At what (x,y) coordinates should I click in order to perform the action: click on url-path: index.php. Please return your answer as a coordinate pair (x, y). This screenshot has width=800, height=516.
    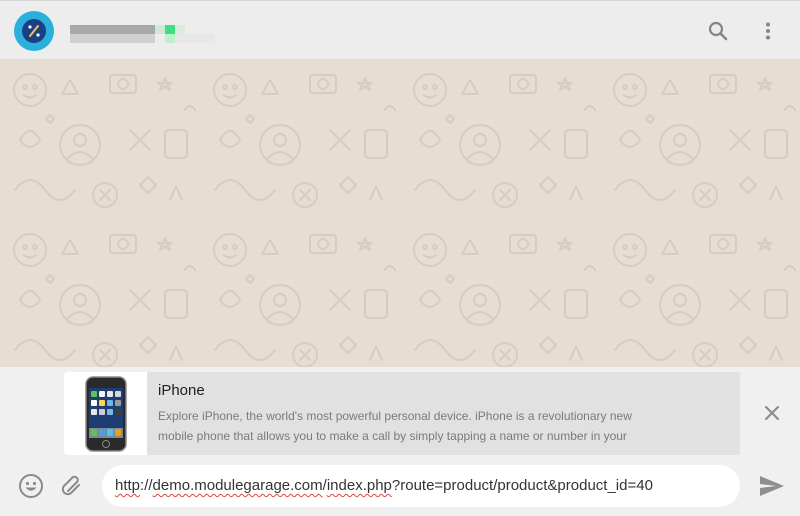
    Looking at the image, I should click on (359, 485).